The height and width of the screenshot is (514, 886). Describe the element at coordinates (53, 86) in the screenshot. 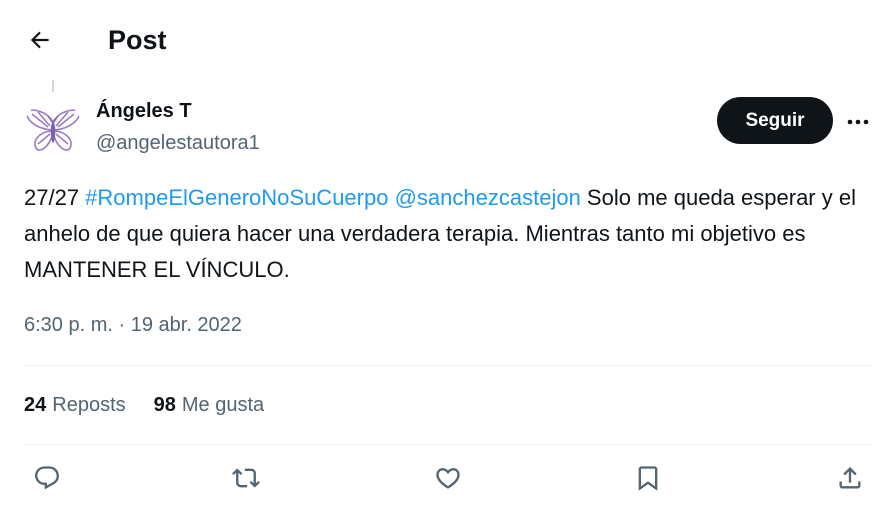

I see `thread-line` at that location.